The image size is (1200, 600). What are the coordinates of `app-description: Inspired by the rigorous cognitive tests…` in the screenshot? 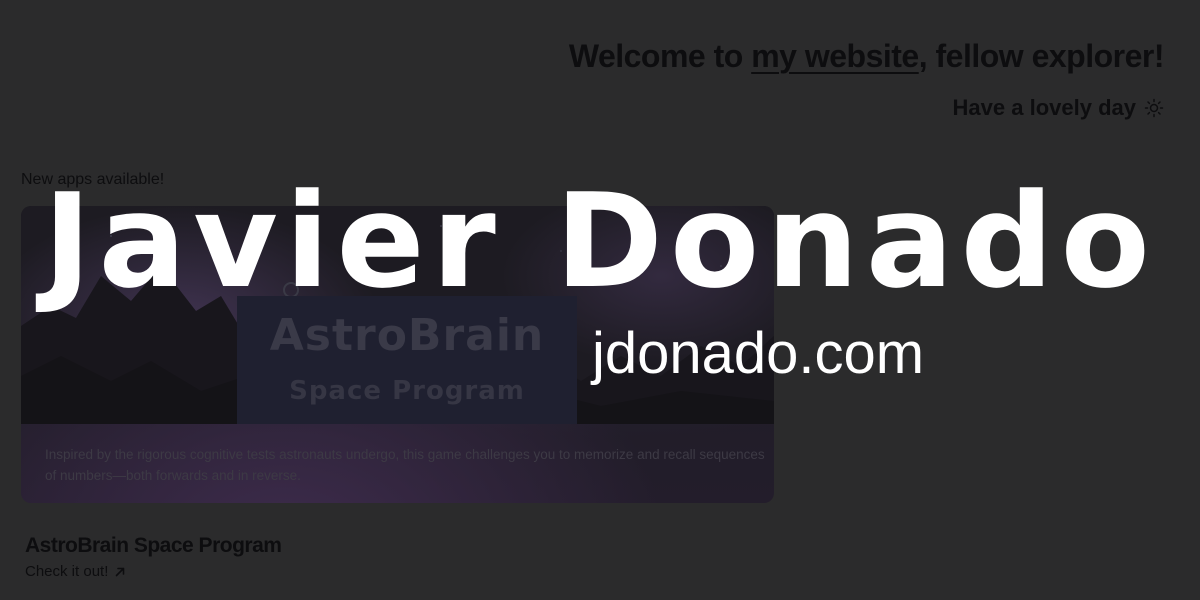 It's located at (405, 465).